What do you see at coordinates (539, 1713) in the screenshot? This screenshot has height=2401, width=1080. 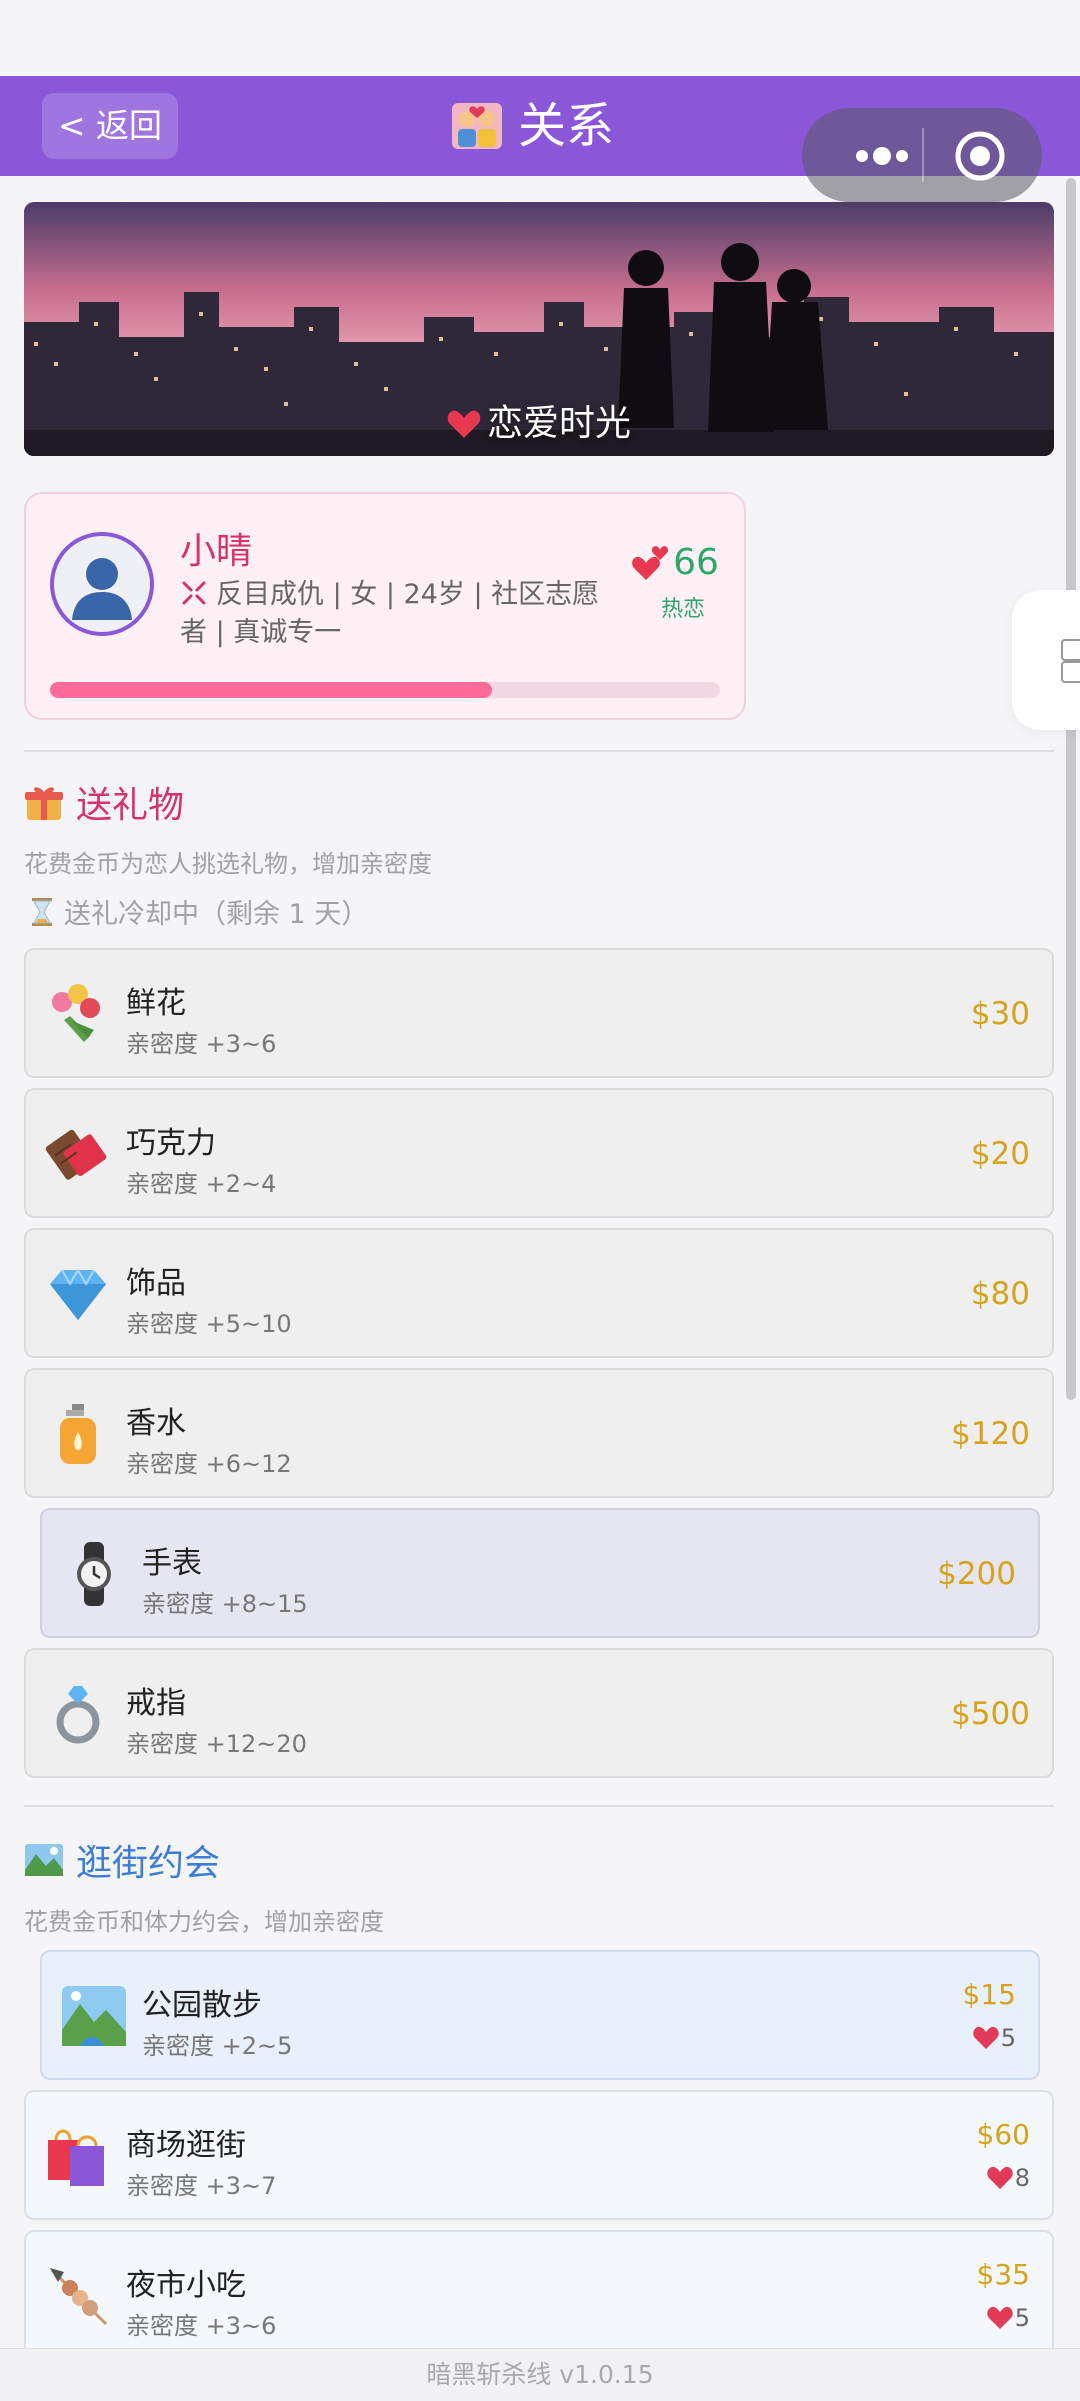 I see `gift-item-ring: 戒指 亲密度 +12~20 $500` at bounding box center [539, 1713].